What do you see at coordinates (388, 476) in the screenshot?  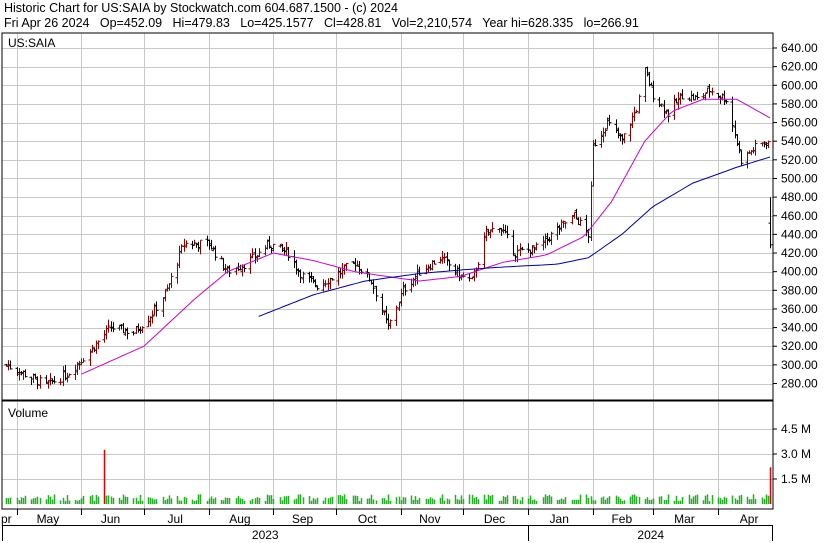 I see `volume-bars` at bounding box center [388, 476].